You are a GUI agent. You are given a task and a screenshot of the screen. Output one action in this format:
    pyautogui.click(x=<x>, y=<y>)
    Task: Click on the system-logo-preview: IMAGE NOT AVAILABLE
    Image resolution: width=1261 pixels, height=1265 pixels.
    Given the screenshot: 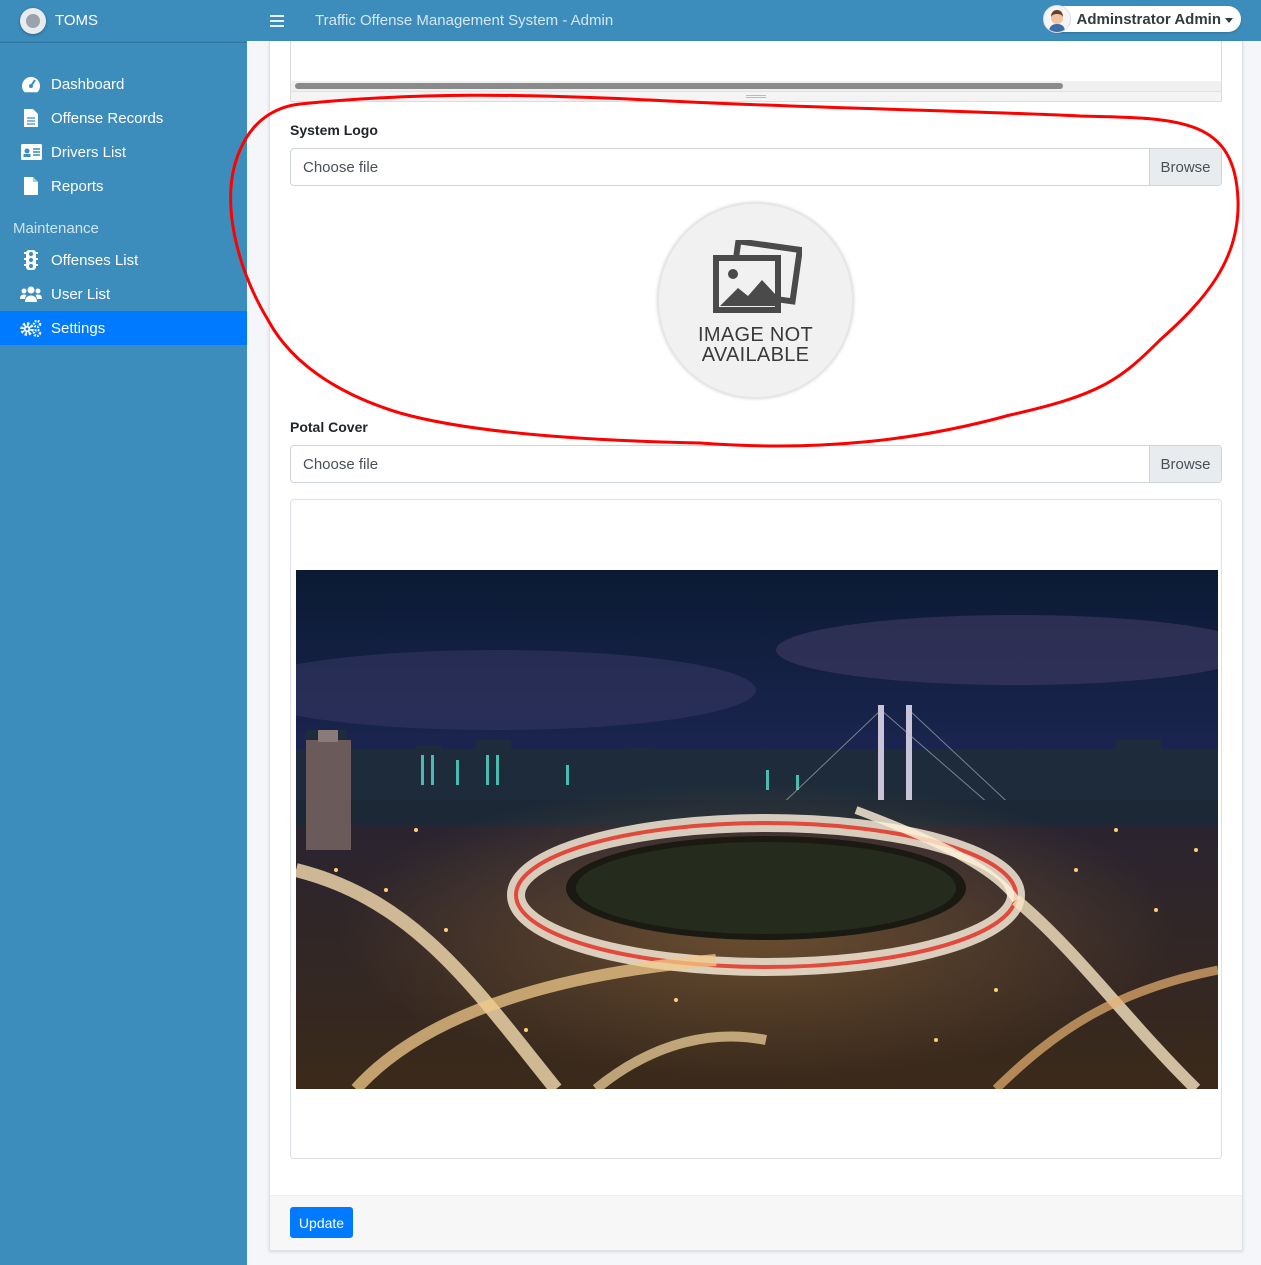 What is the action you would take?
    pyautogui.click(x=755, y=300)
    